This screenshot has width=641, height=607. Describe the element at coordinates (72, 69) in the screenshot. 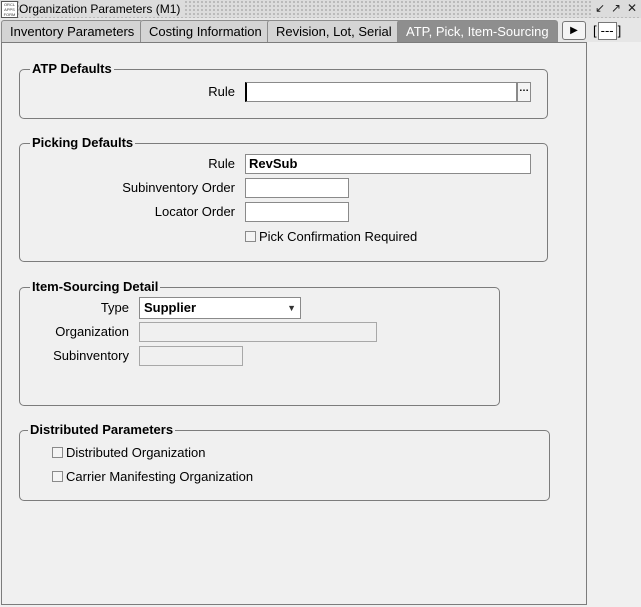

I see `atp-defaults-legend: ATP Defaults` at that location.